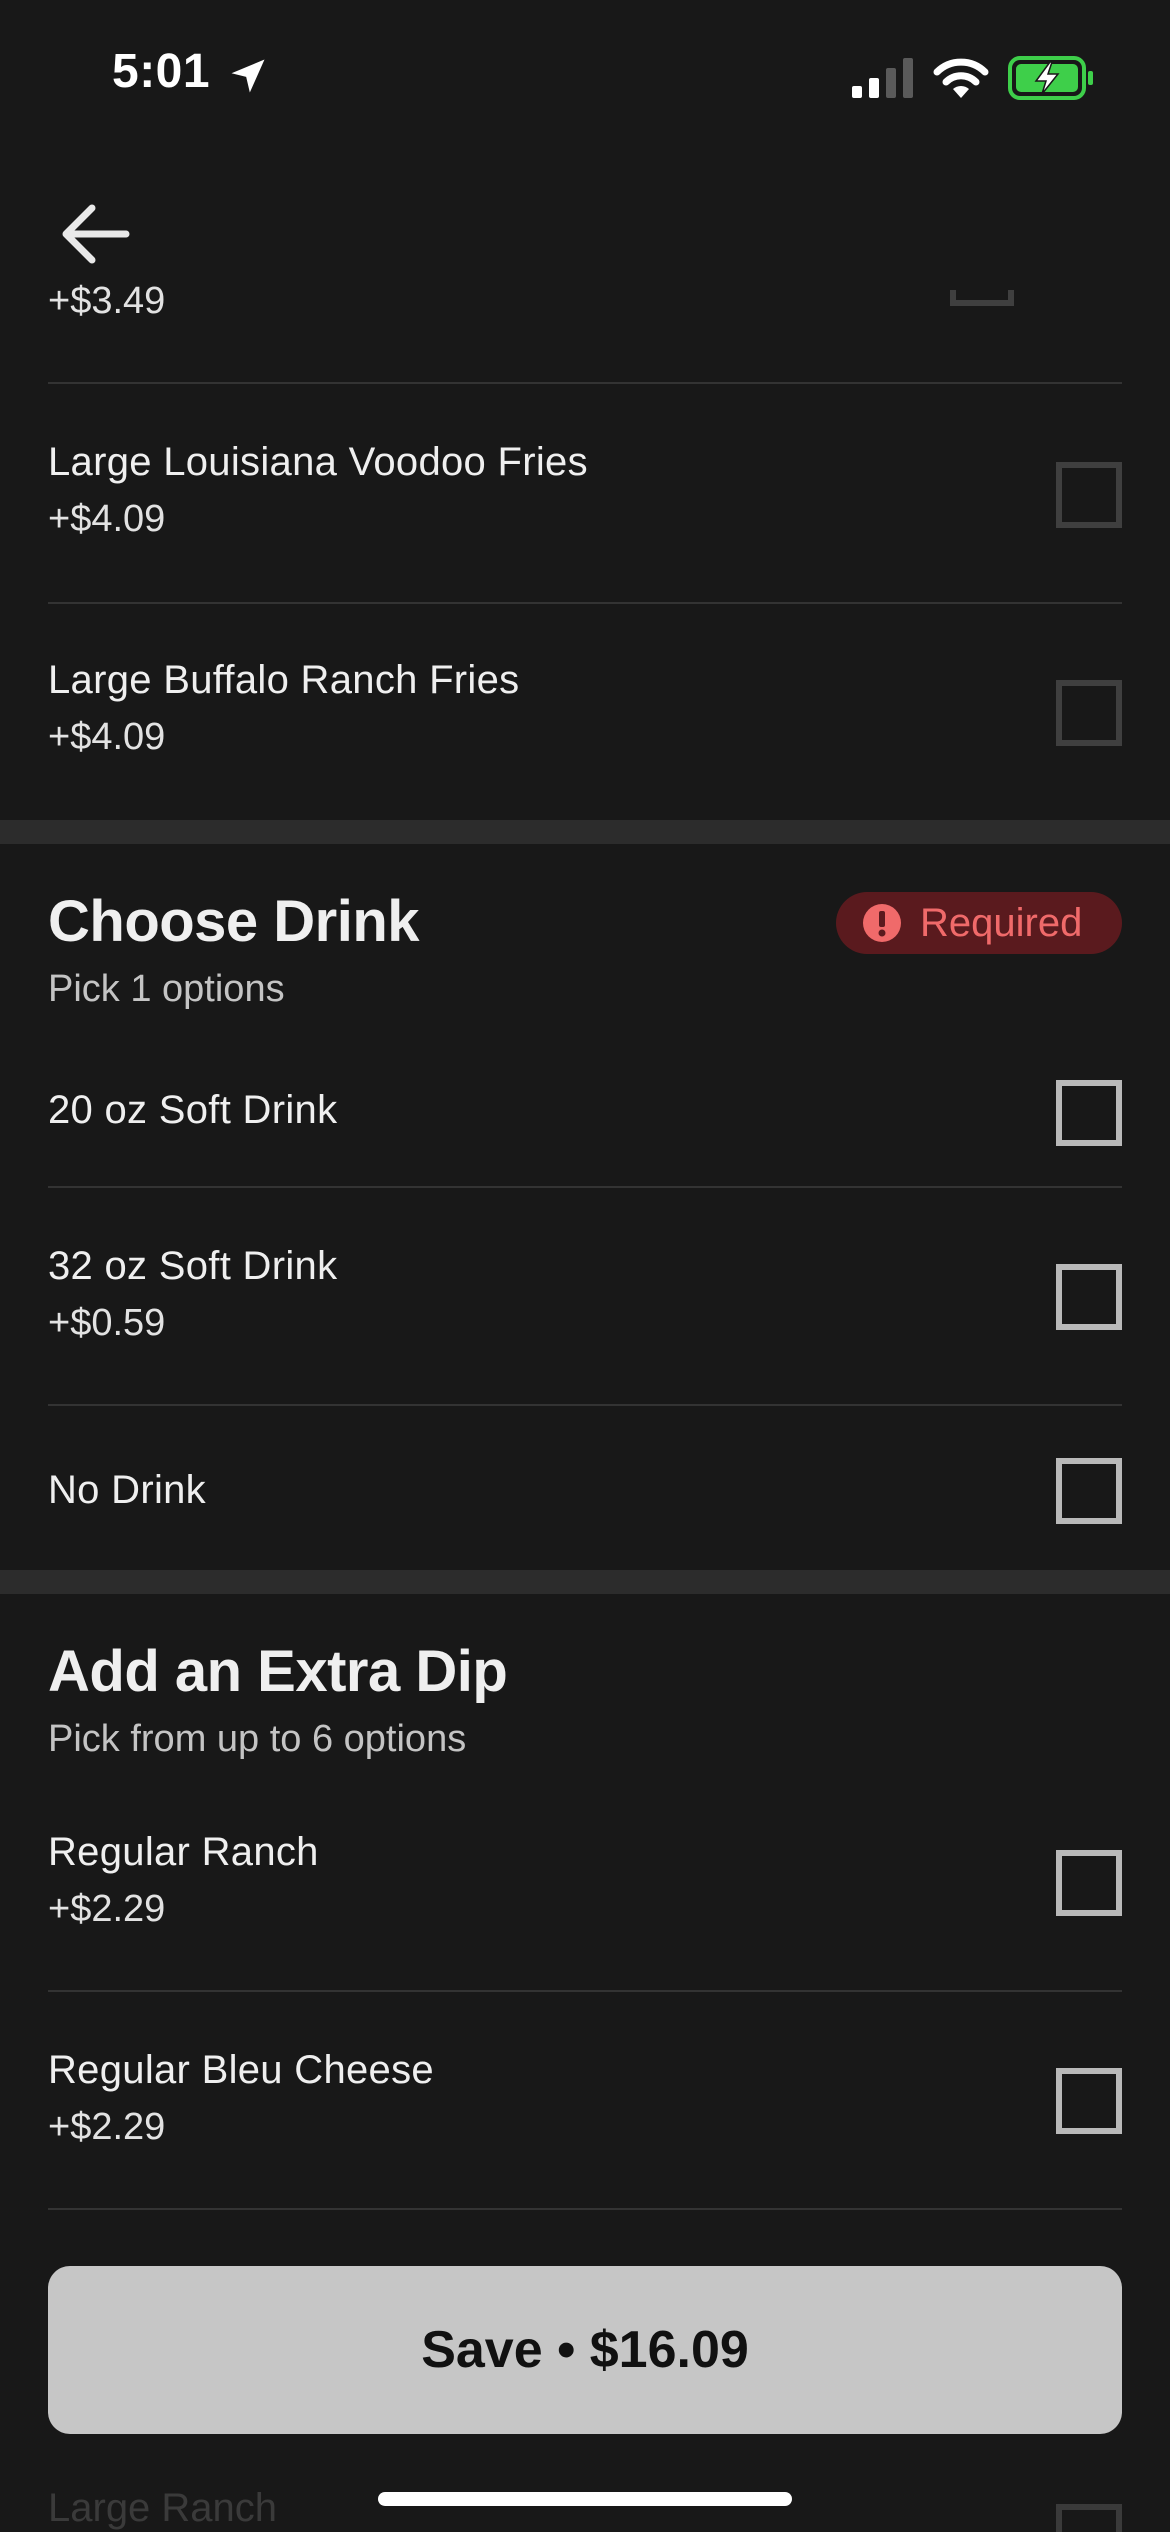 This screenshot has height=2532, width=1170. I want to click on option-checkbox-peek, so click(1089, 2518).